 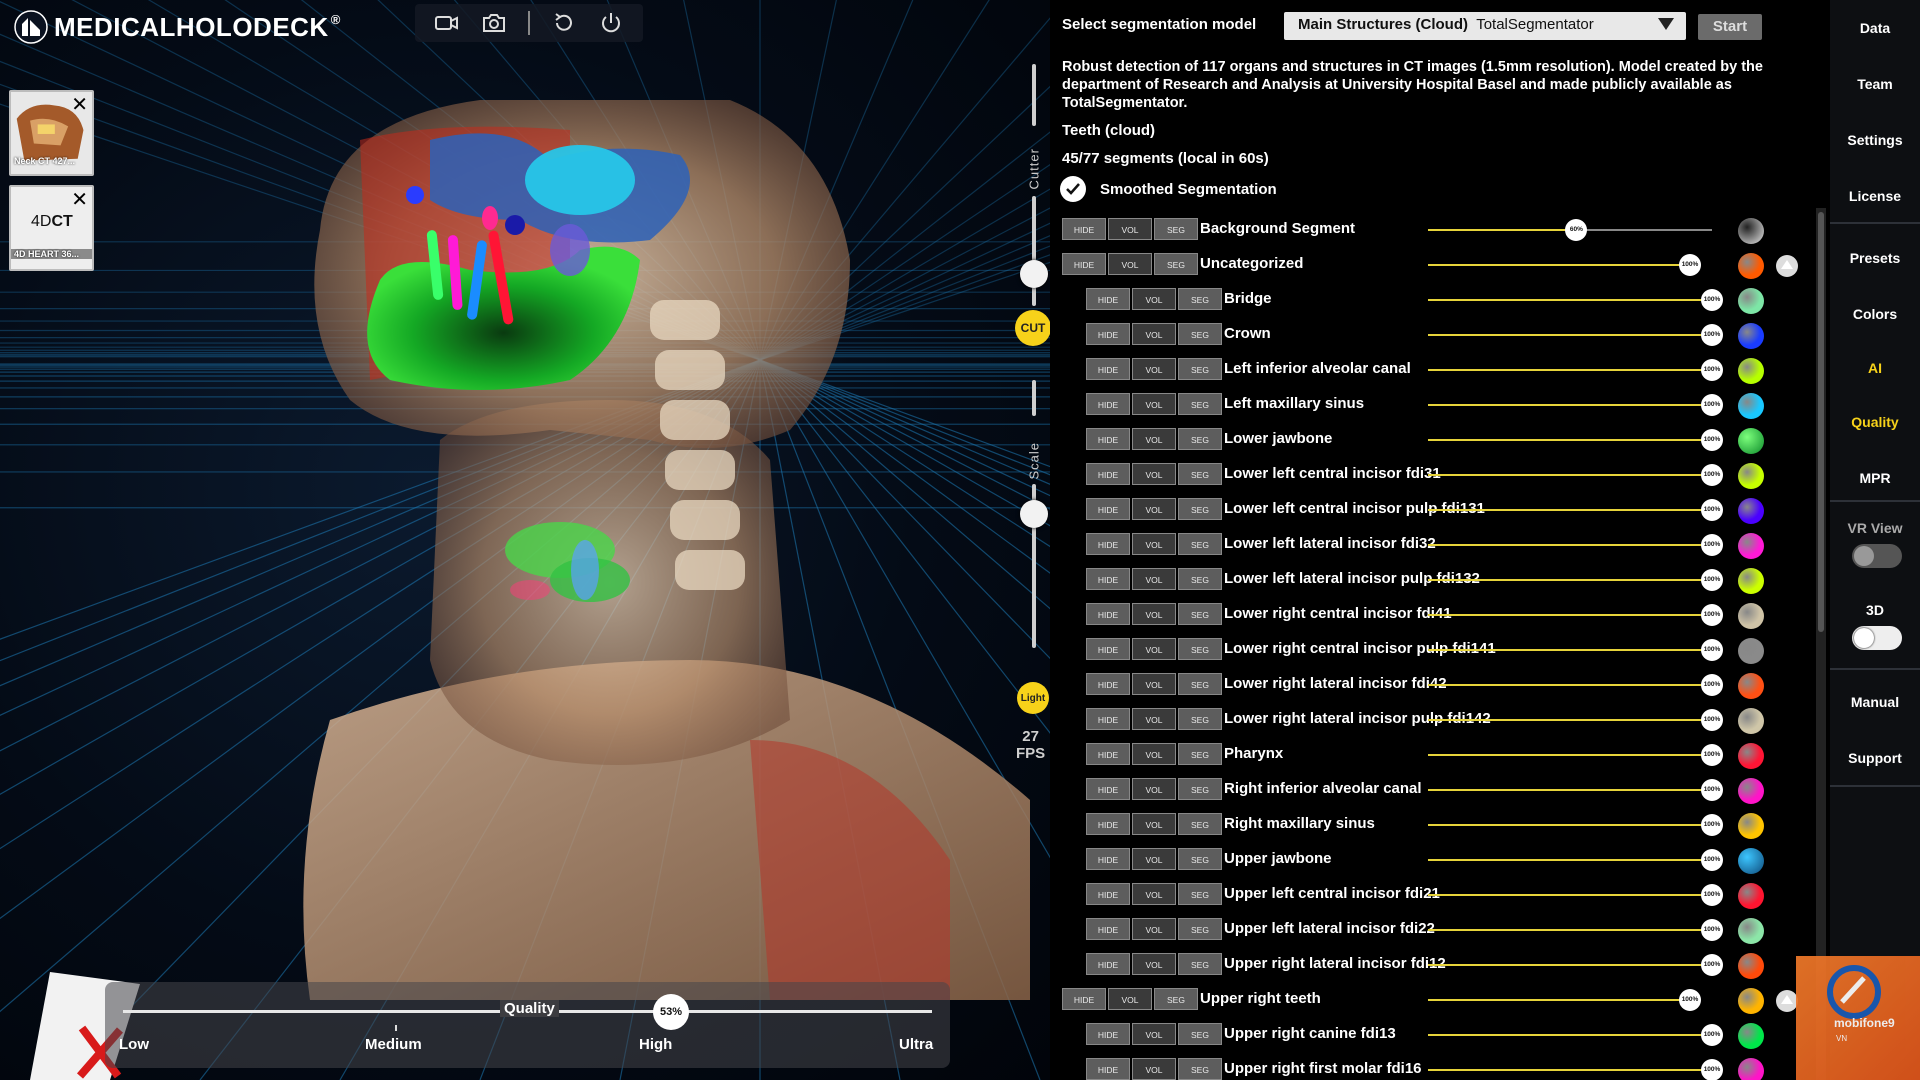 I want to click on cutter-slider-track-top, so click(x=1034, y=95).